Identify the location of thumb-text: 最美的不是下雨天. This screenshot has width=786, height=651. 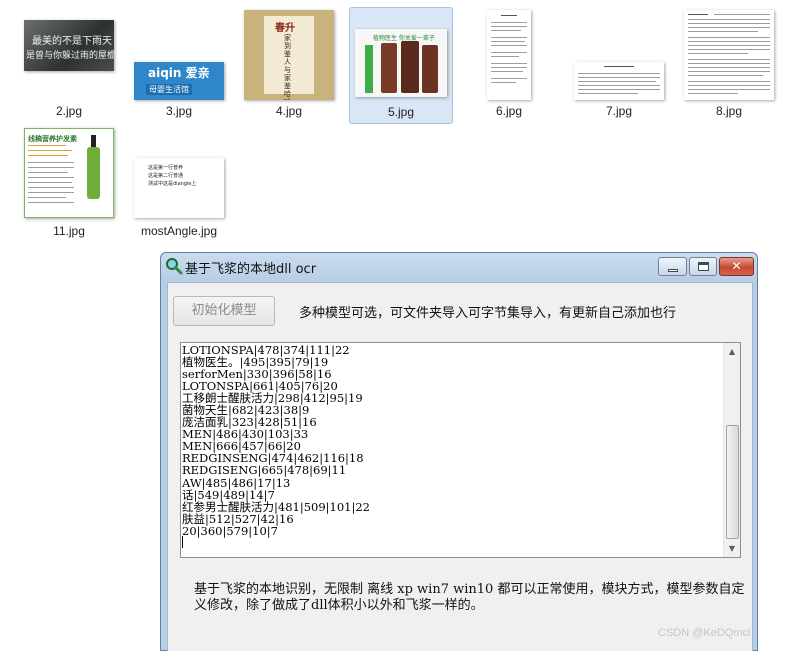
(72, 41).